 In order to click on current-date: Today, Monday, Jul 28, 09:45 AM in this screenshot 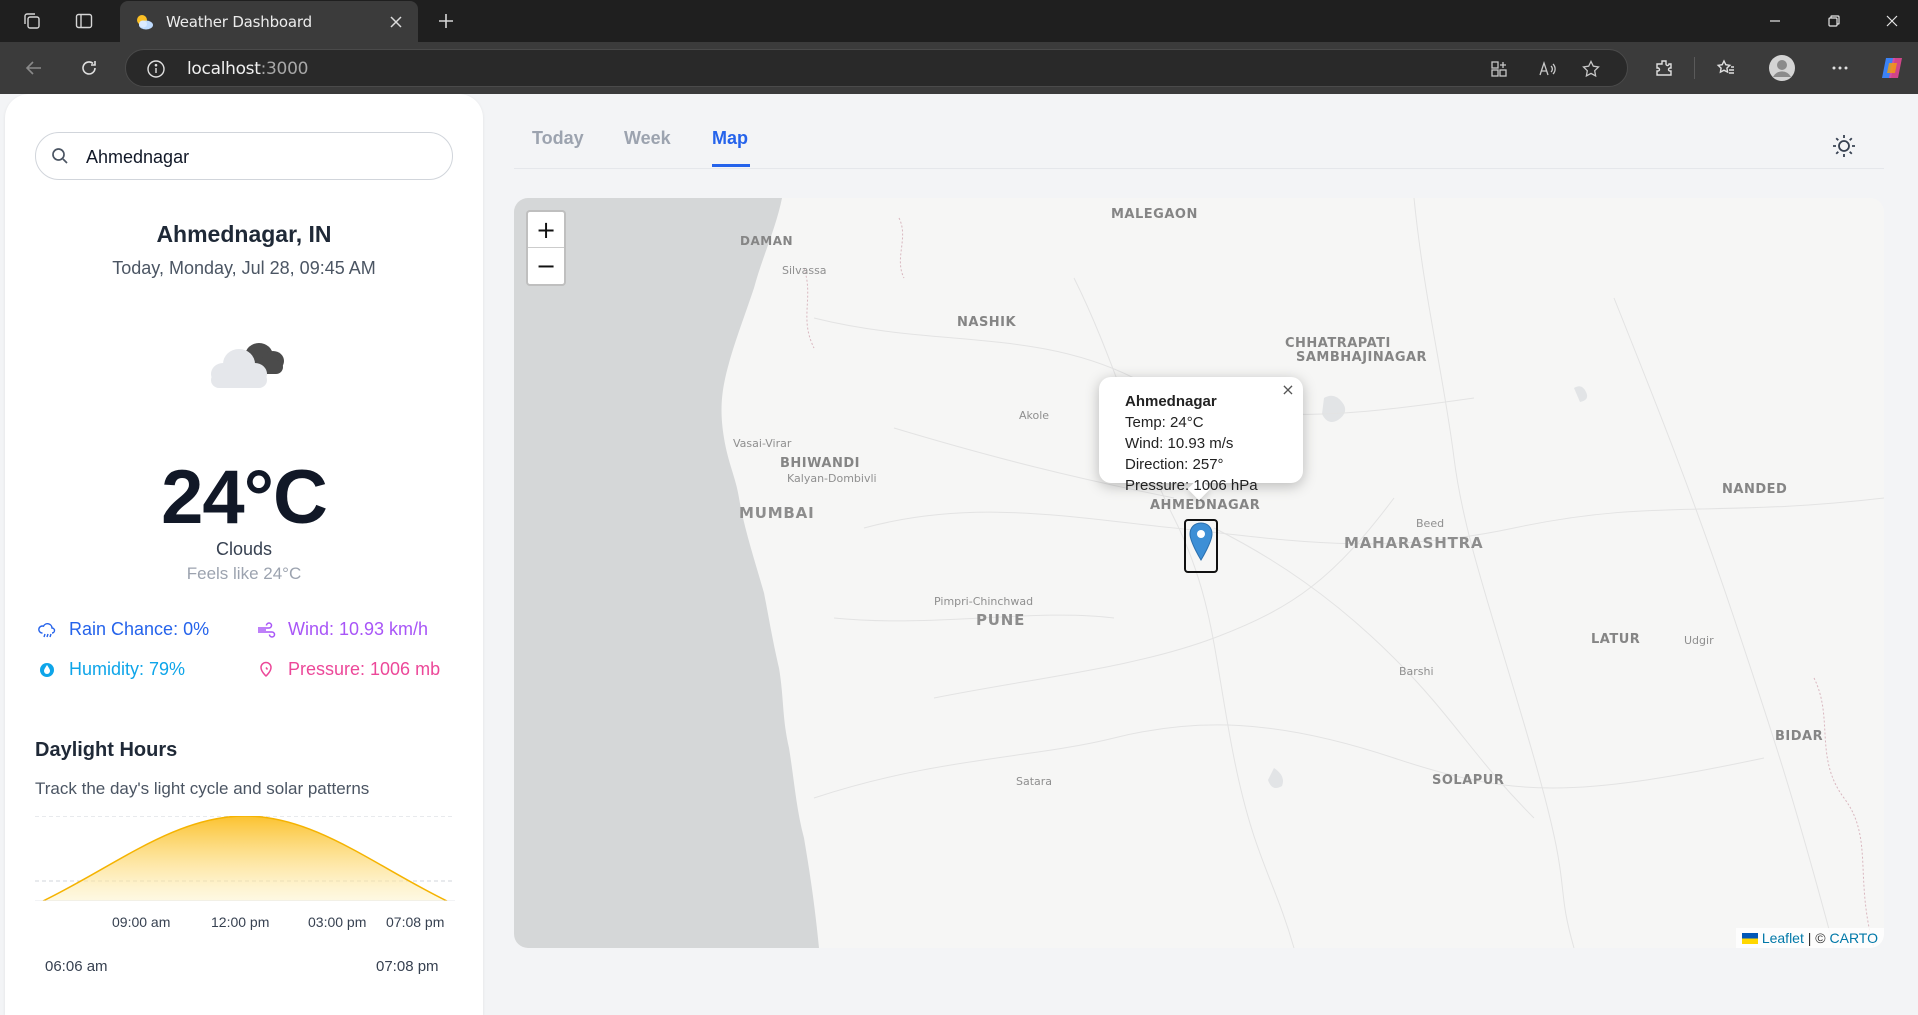, I will do `click(244, 268)`.